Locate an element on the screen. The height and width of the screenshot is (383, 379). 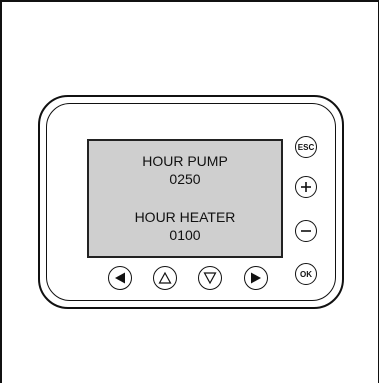
left-button is located at coordinates (120, 278).